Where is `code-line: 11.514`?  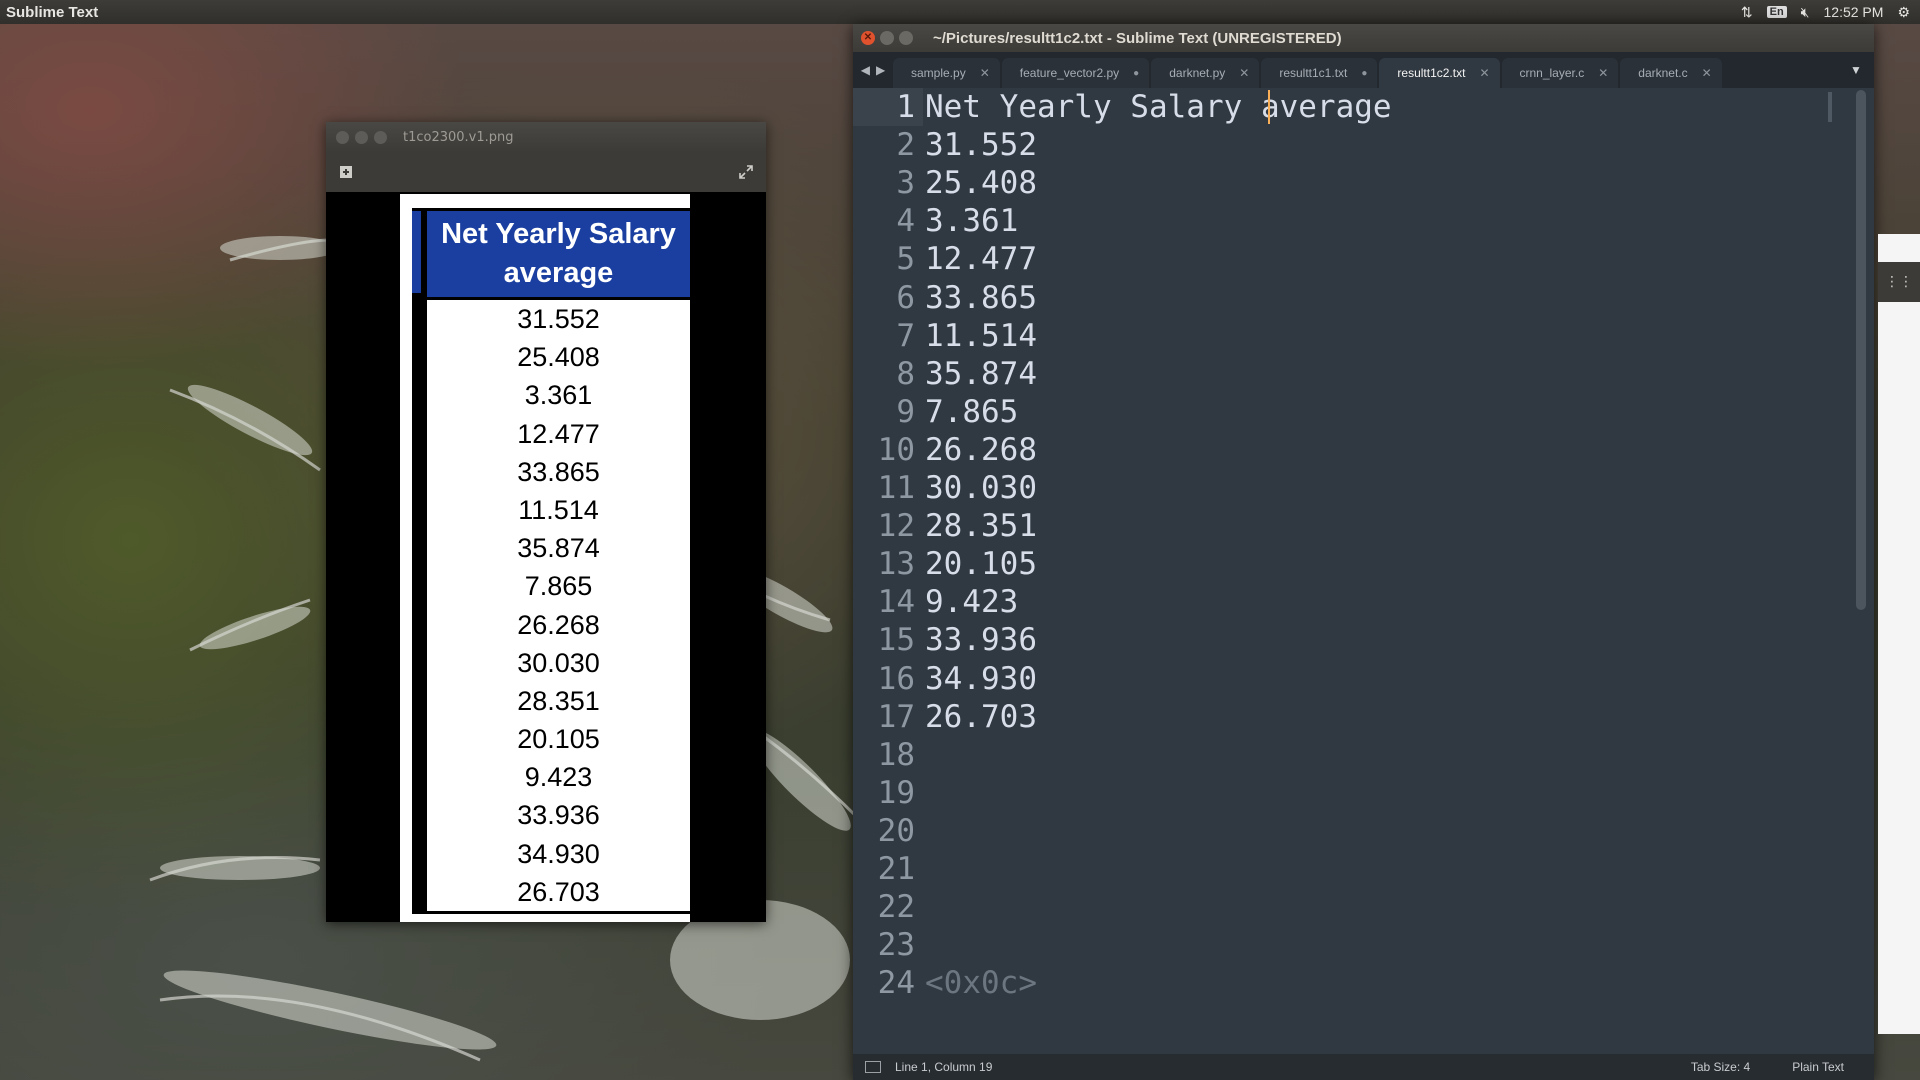
code-line: 11.514 is located at coordinates (981, 336).